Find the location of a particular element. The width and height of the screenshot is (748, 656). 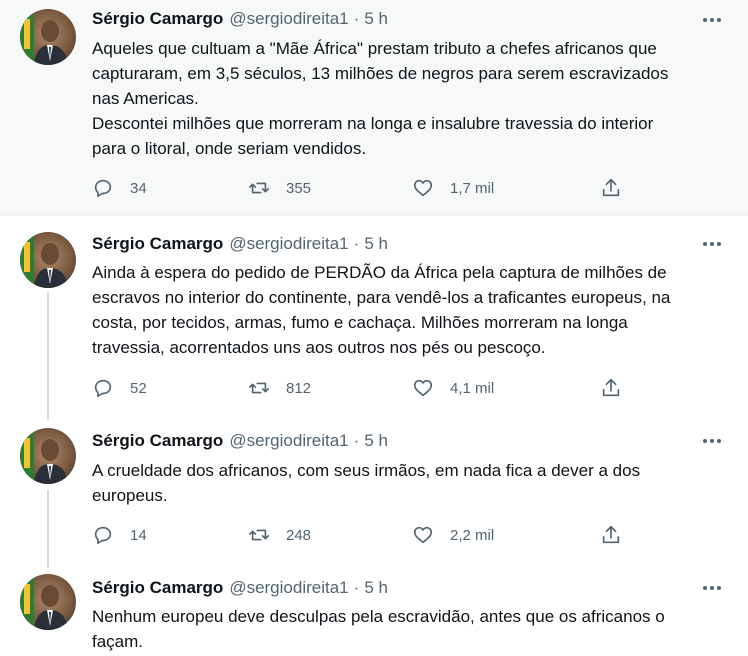

reply-button: 52 is located at coordinates (119, 388).